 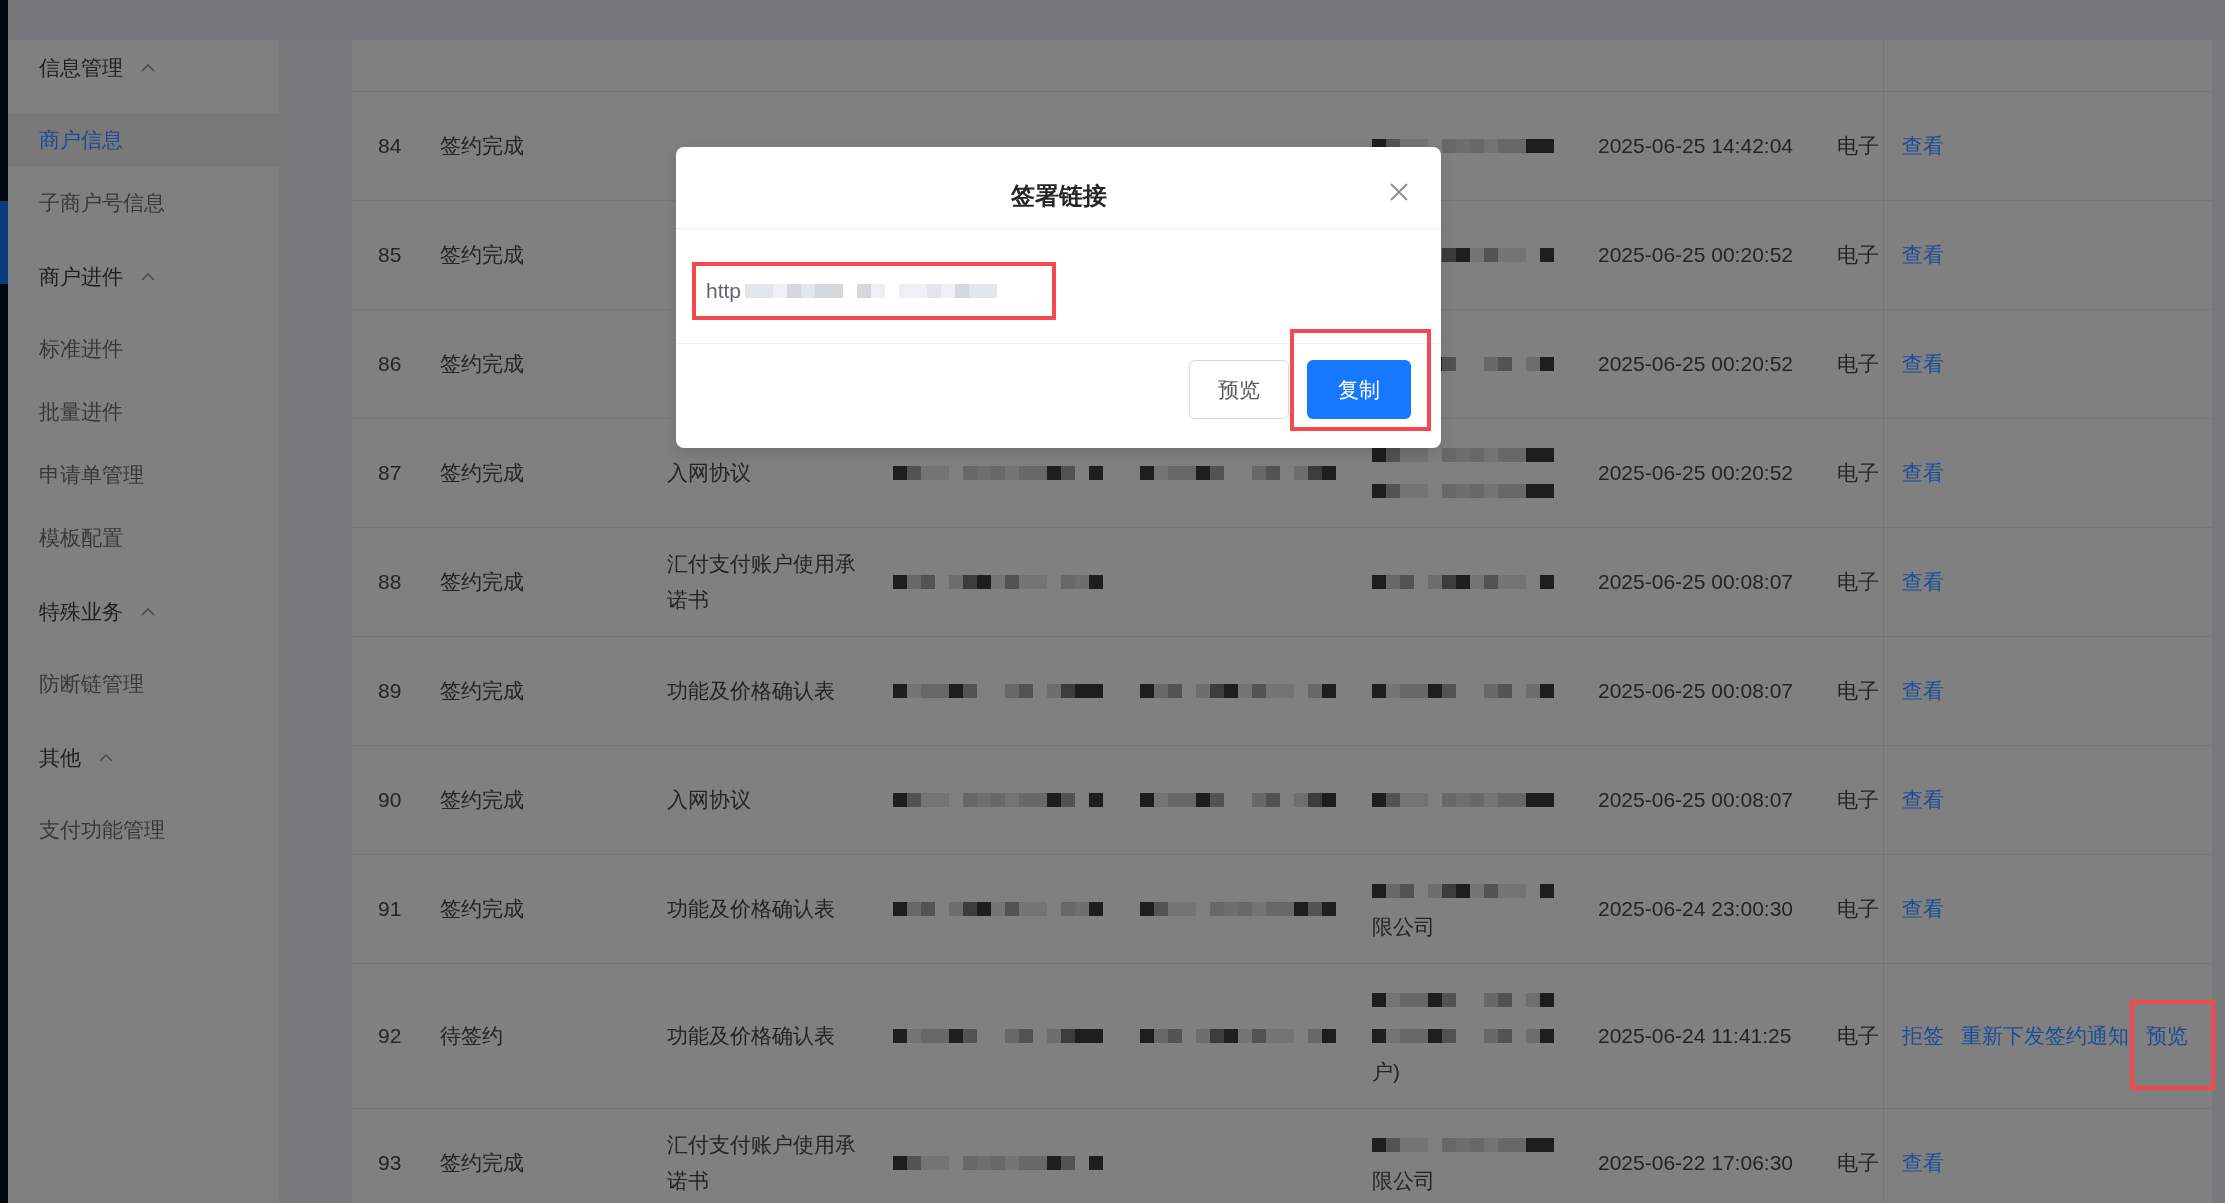 I want to click on timestamp: 2025-06-22 17:06:30, so click(x=1695, y=1163).